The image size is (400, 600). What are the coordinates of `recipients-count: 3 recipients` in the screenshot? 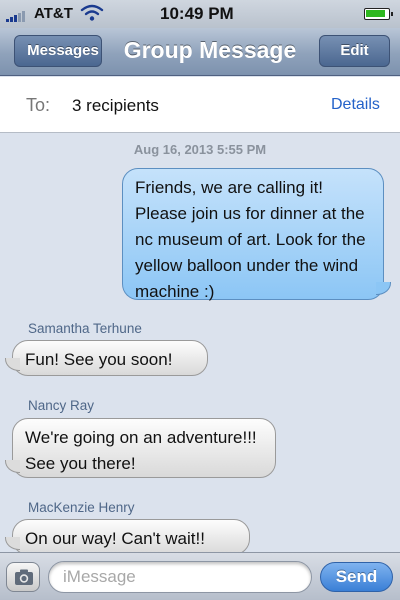 It's located at (115, 105).